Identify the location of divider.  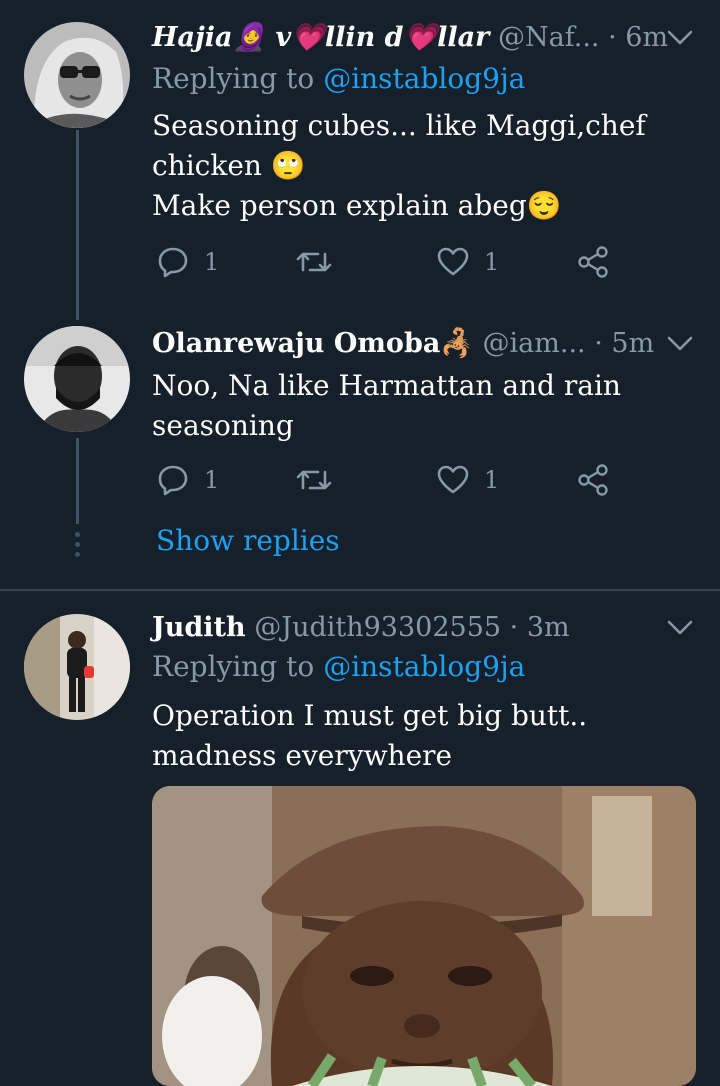
(360, 590).